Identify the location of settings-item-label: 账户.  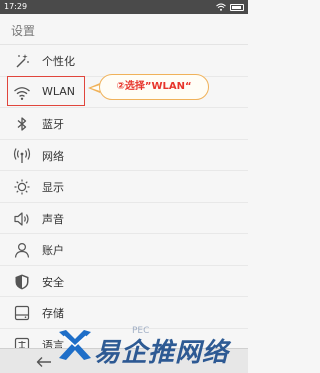
(53, 250).